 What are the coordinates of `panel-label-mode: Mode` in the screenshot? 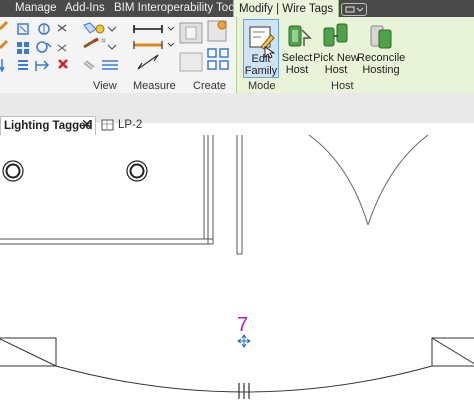 It's located at (262, 86).